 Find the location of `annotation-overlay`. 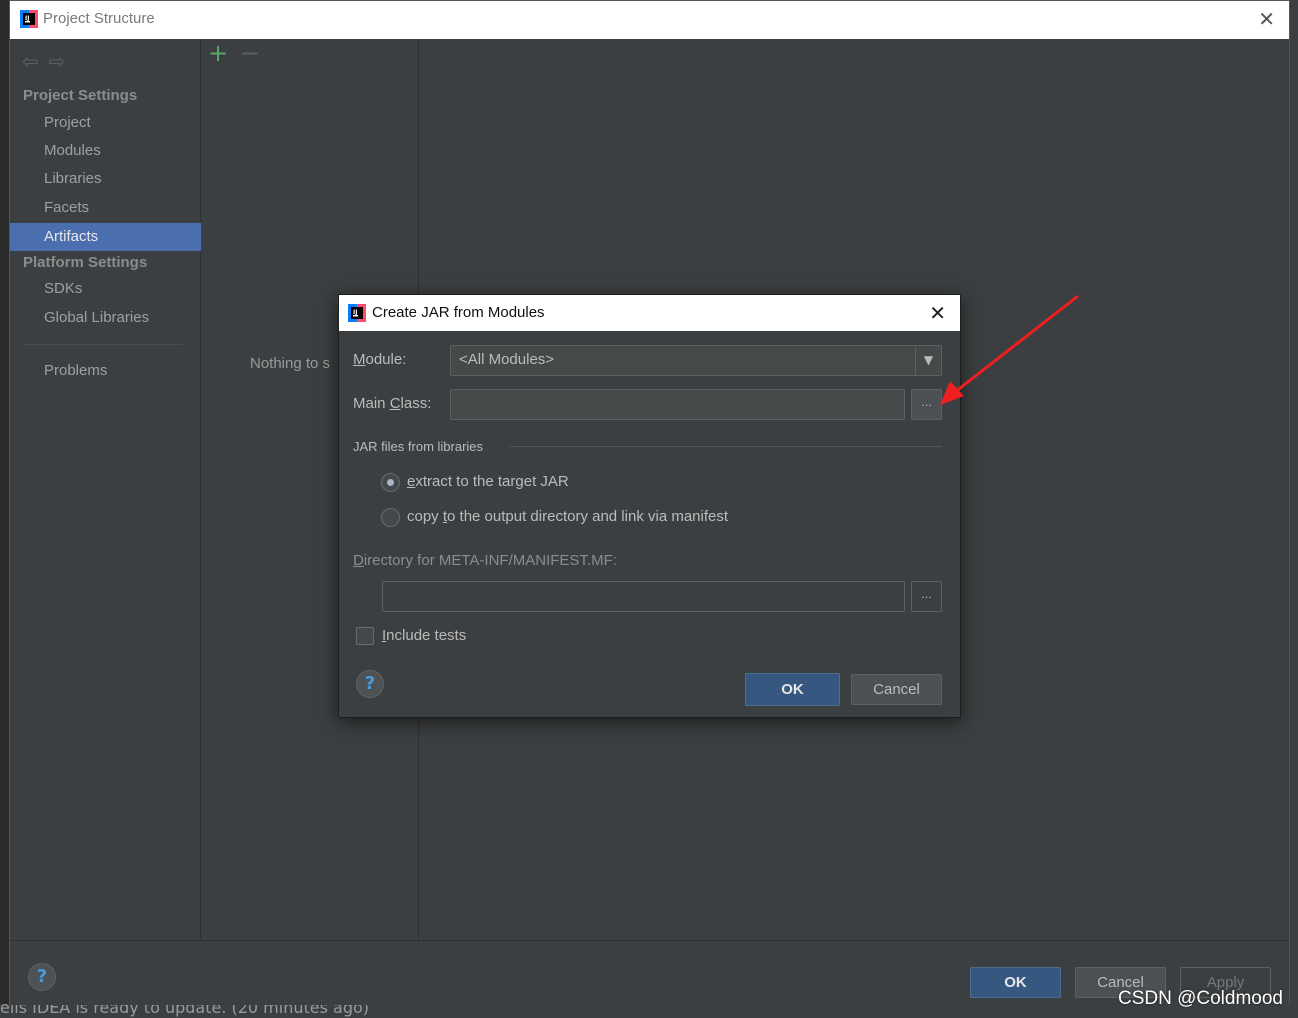

annotation-overlay is located at coordinates (1009, 349).